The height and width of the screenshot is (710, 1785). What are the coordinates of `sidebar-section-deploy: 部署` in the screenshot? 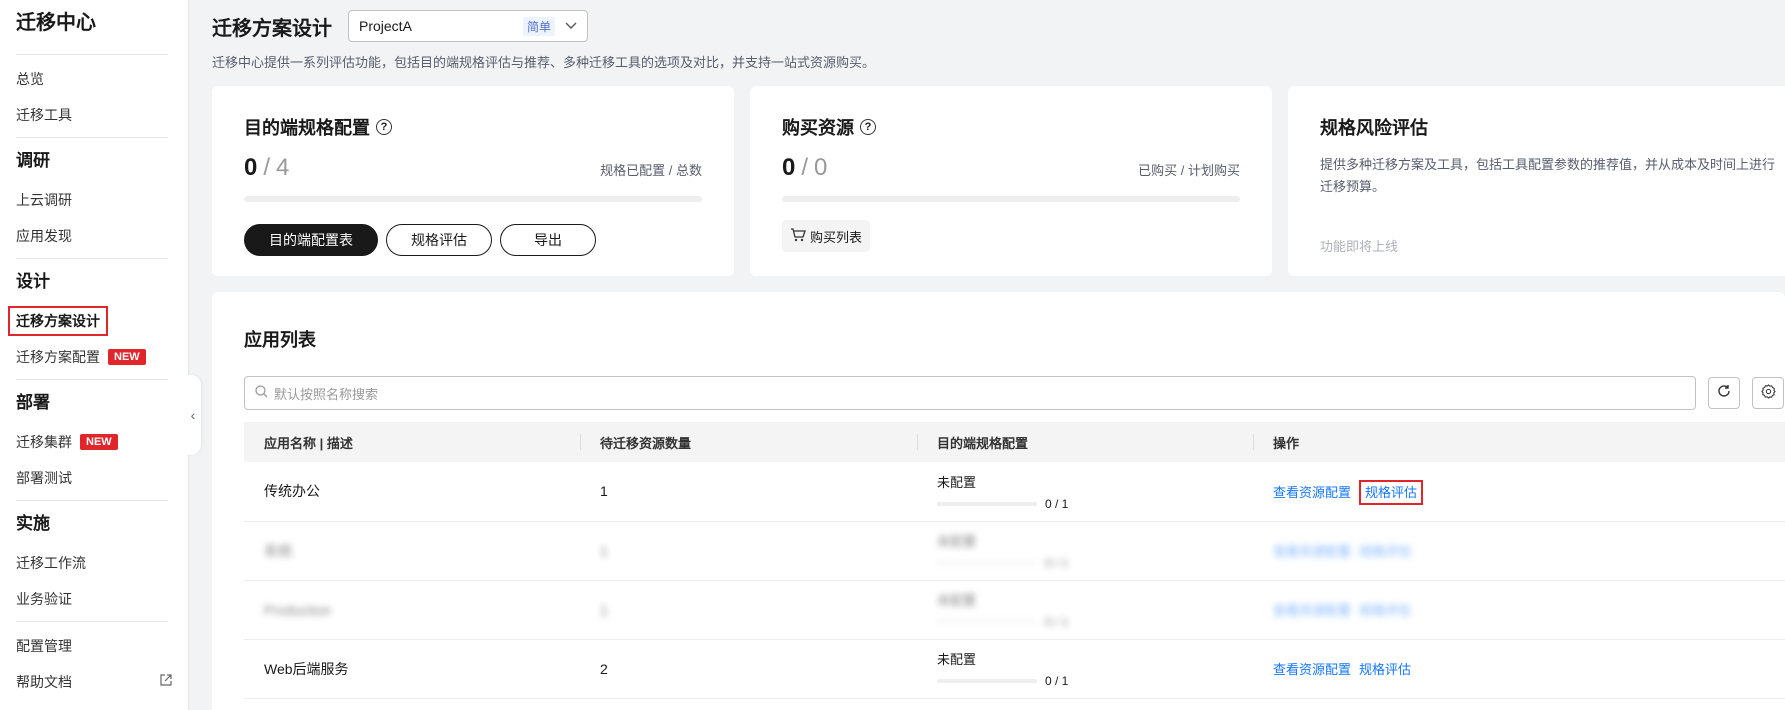 It's located at (33, 402).